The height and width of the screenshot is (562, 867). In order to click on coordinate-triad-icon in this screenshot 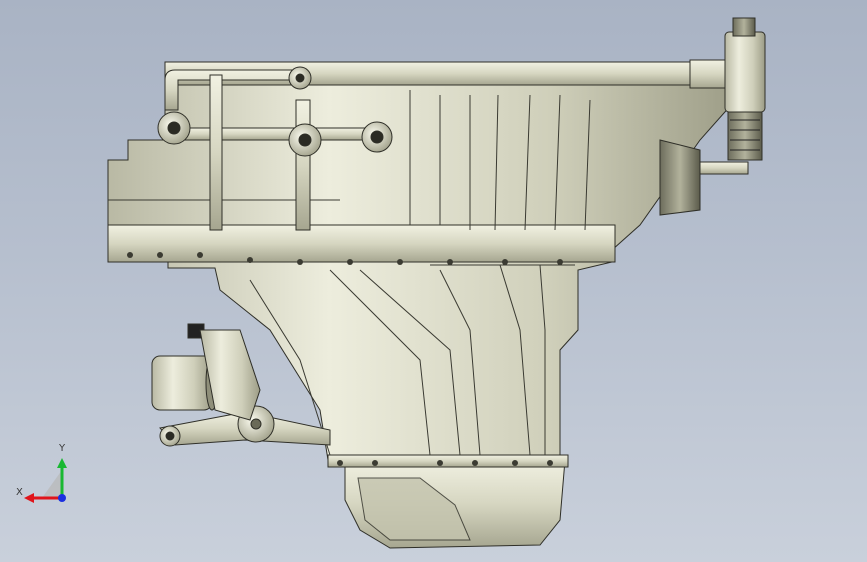, I will do `click(45, 480)`.